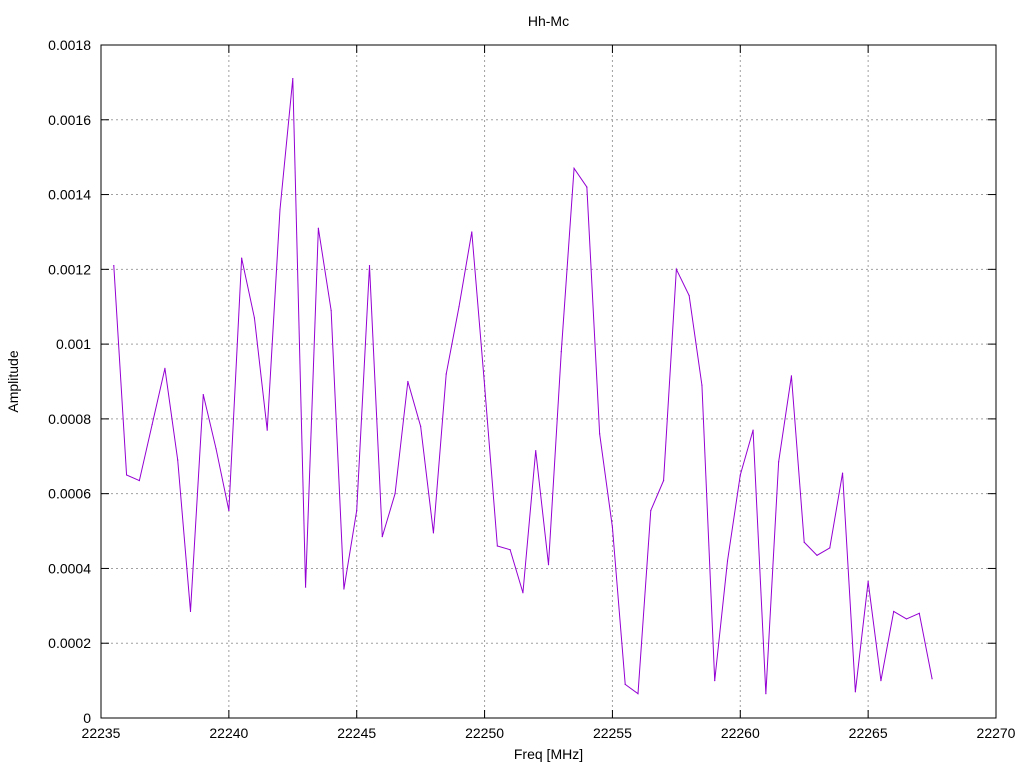 The height and width of the screenshot is (768, 1024). What do you see at coordinates (69, 195) in the screenshot?
I see `y-tick-label: 0.0014` at bounding box center [69, 195].